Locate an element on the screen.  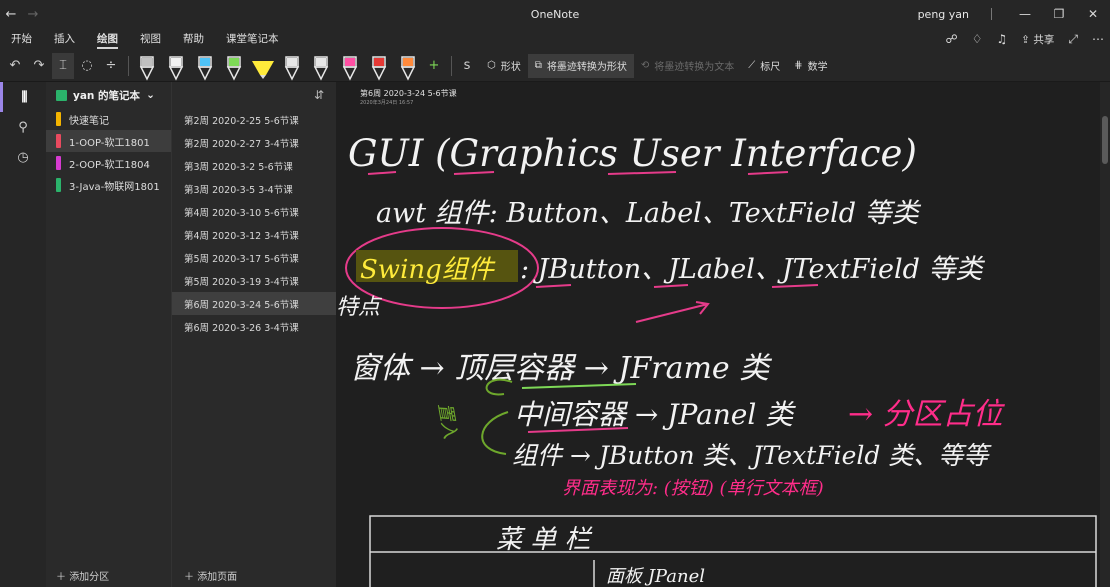
tab-view: 视图 is located at coordinates (150, 39).